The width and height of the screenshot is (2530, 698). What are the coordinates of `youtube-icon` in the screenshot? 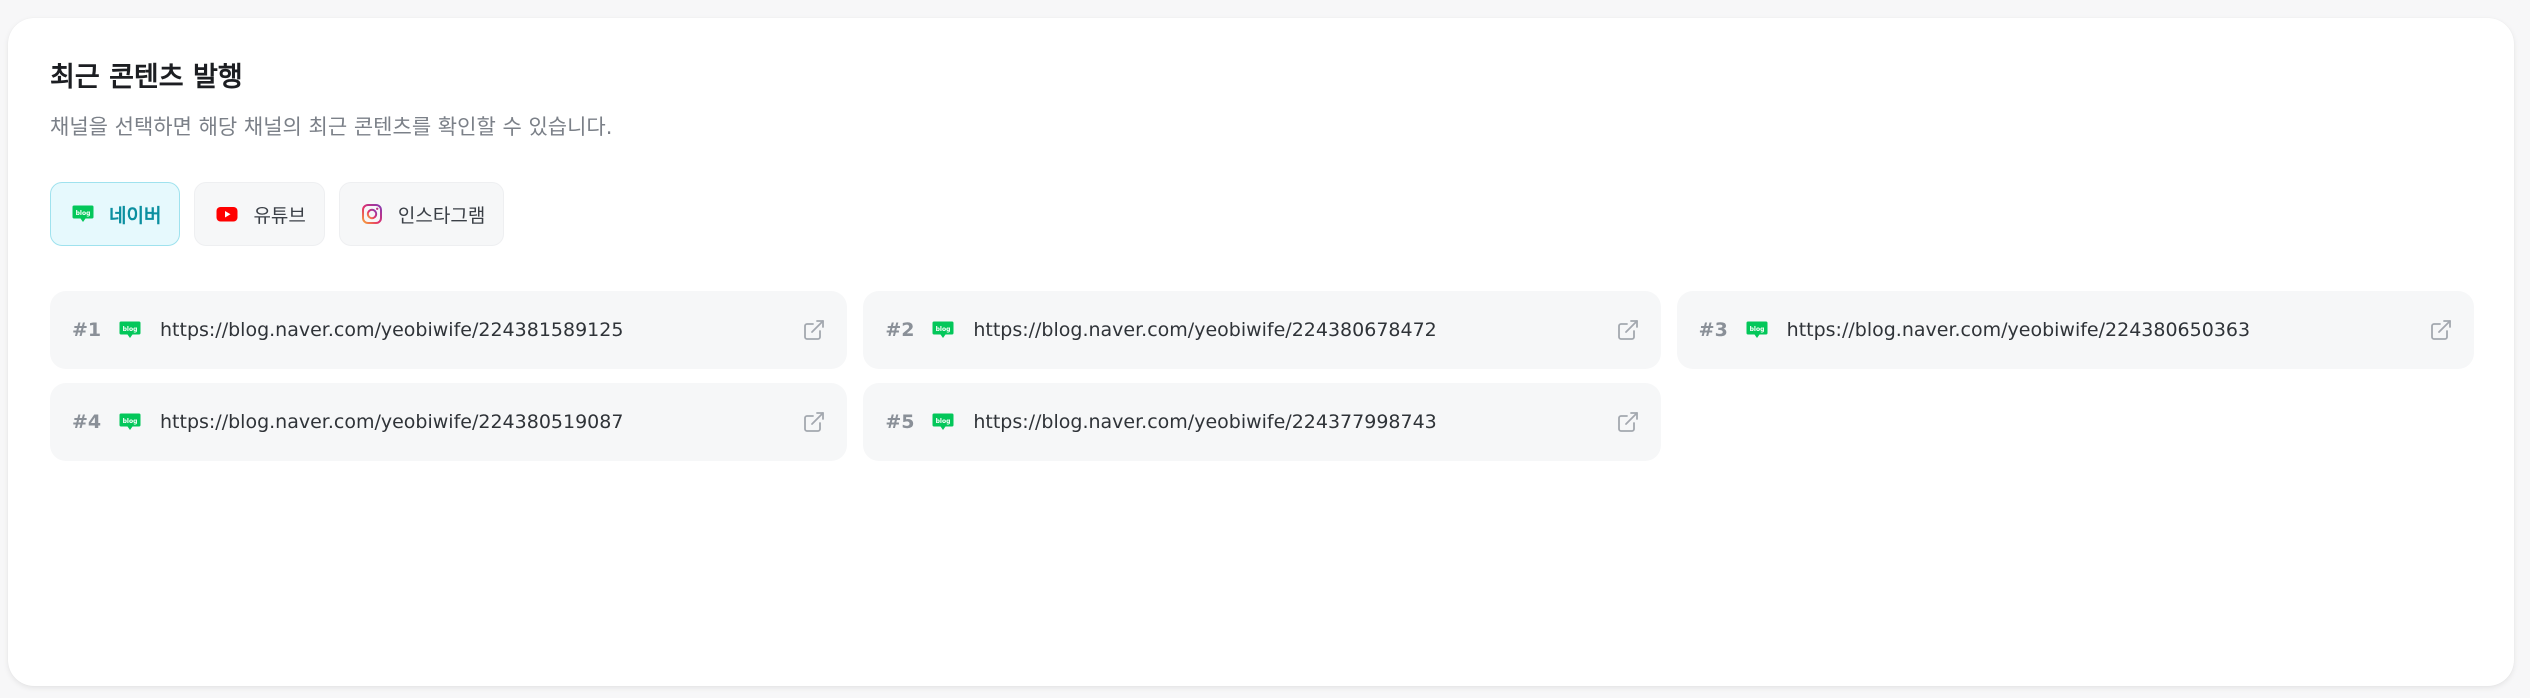 It's located at (227, 214).